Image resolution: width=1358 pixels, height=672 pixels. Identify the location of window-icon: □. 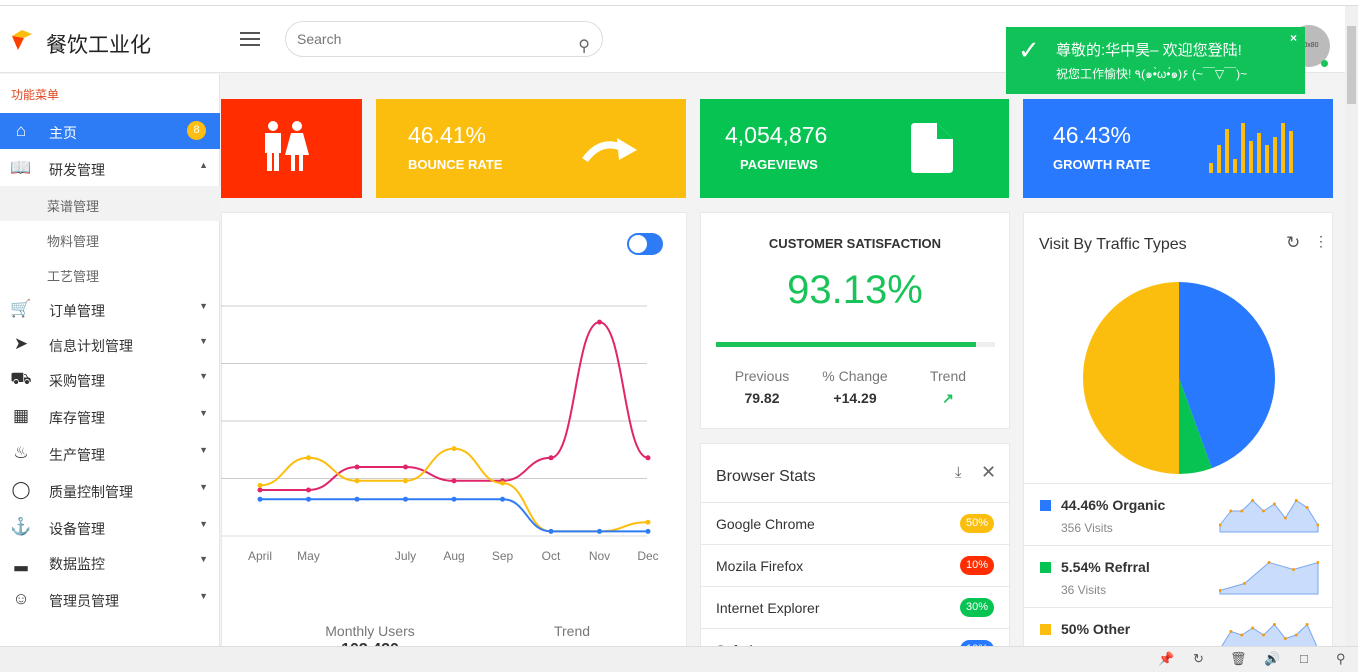
(1304, 658).